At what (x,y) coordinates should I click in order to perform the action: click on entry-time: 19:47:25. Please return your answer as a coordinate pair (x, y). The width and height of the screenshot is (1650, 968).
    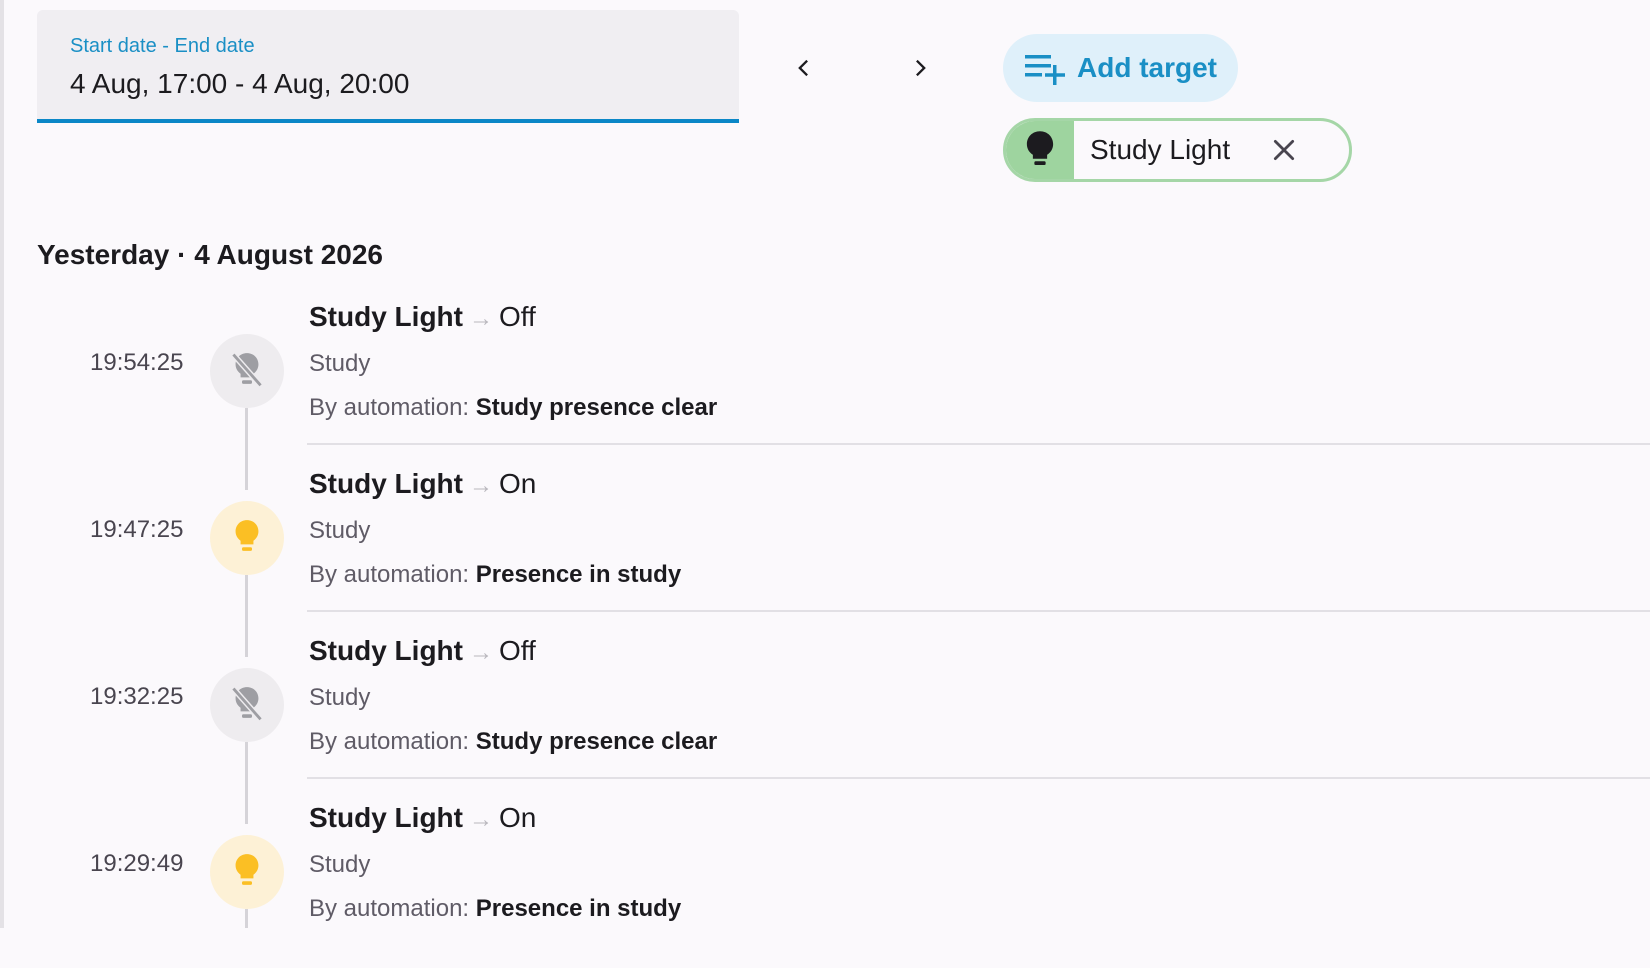
    Looking at the image, I should click on (137, 529).